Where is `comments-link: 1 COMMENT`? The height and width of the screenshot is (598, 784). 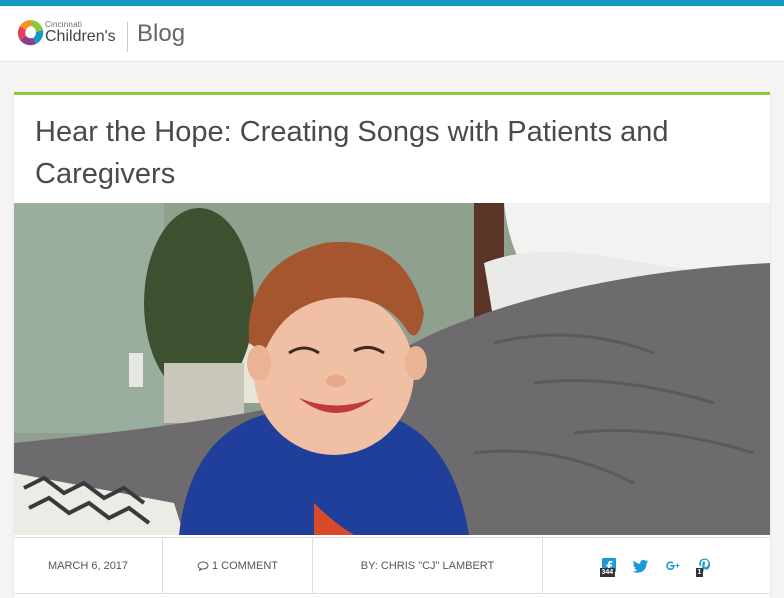
comments-link: 1 COMMENT is located at coordinates (237, 566).